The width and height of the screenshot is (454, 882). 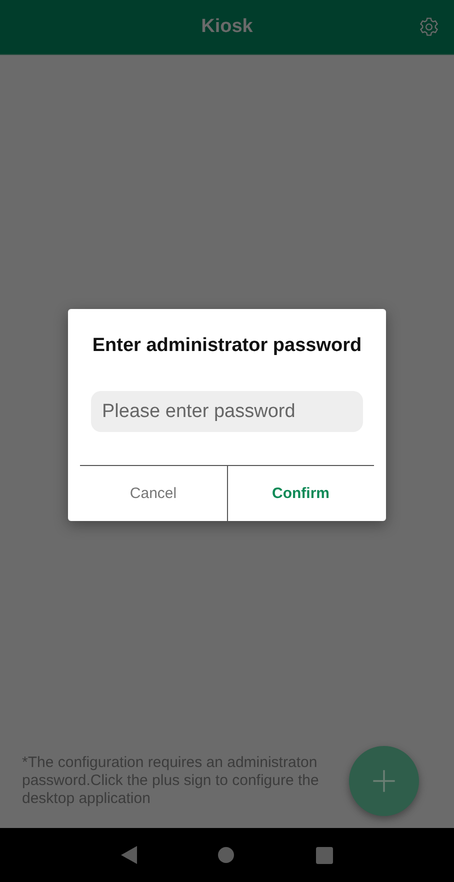 What do you see at coordinates (300, 493) in the screenshot?
I see `confirm-button: Confirm` at bounding box center [300, 493].